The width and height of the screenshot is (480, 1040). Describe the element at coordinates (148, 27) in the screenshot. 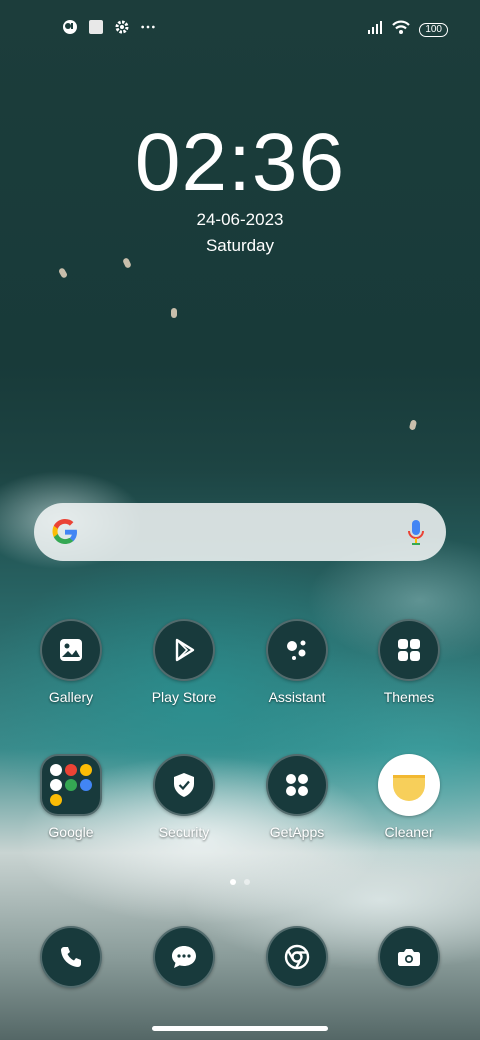

I see `more-dots-icon` at that location.